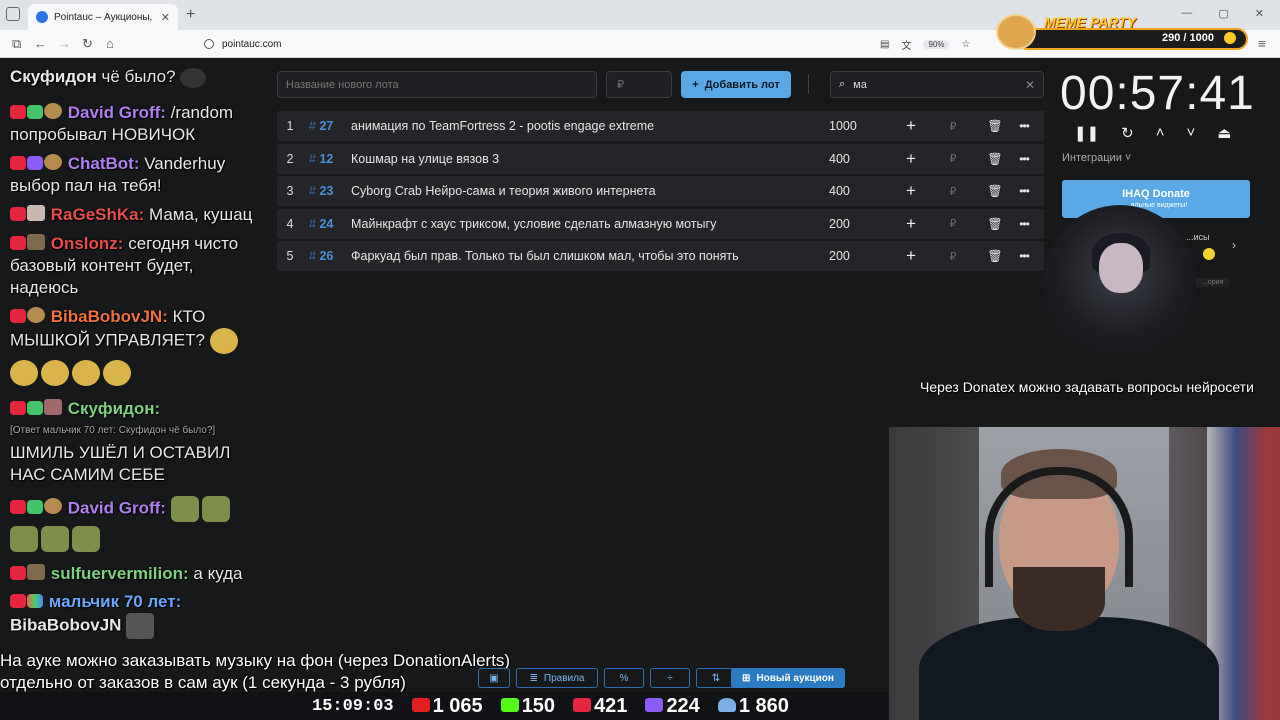  Describe the element at coordinates (1262, 43) in the screenshot. I see `browser-menu-icon: ≡` at that location.